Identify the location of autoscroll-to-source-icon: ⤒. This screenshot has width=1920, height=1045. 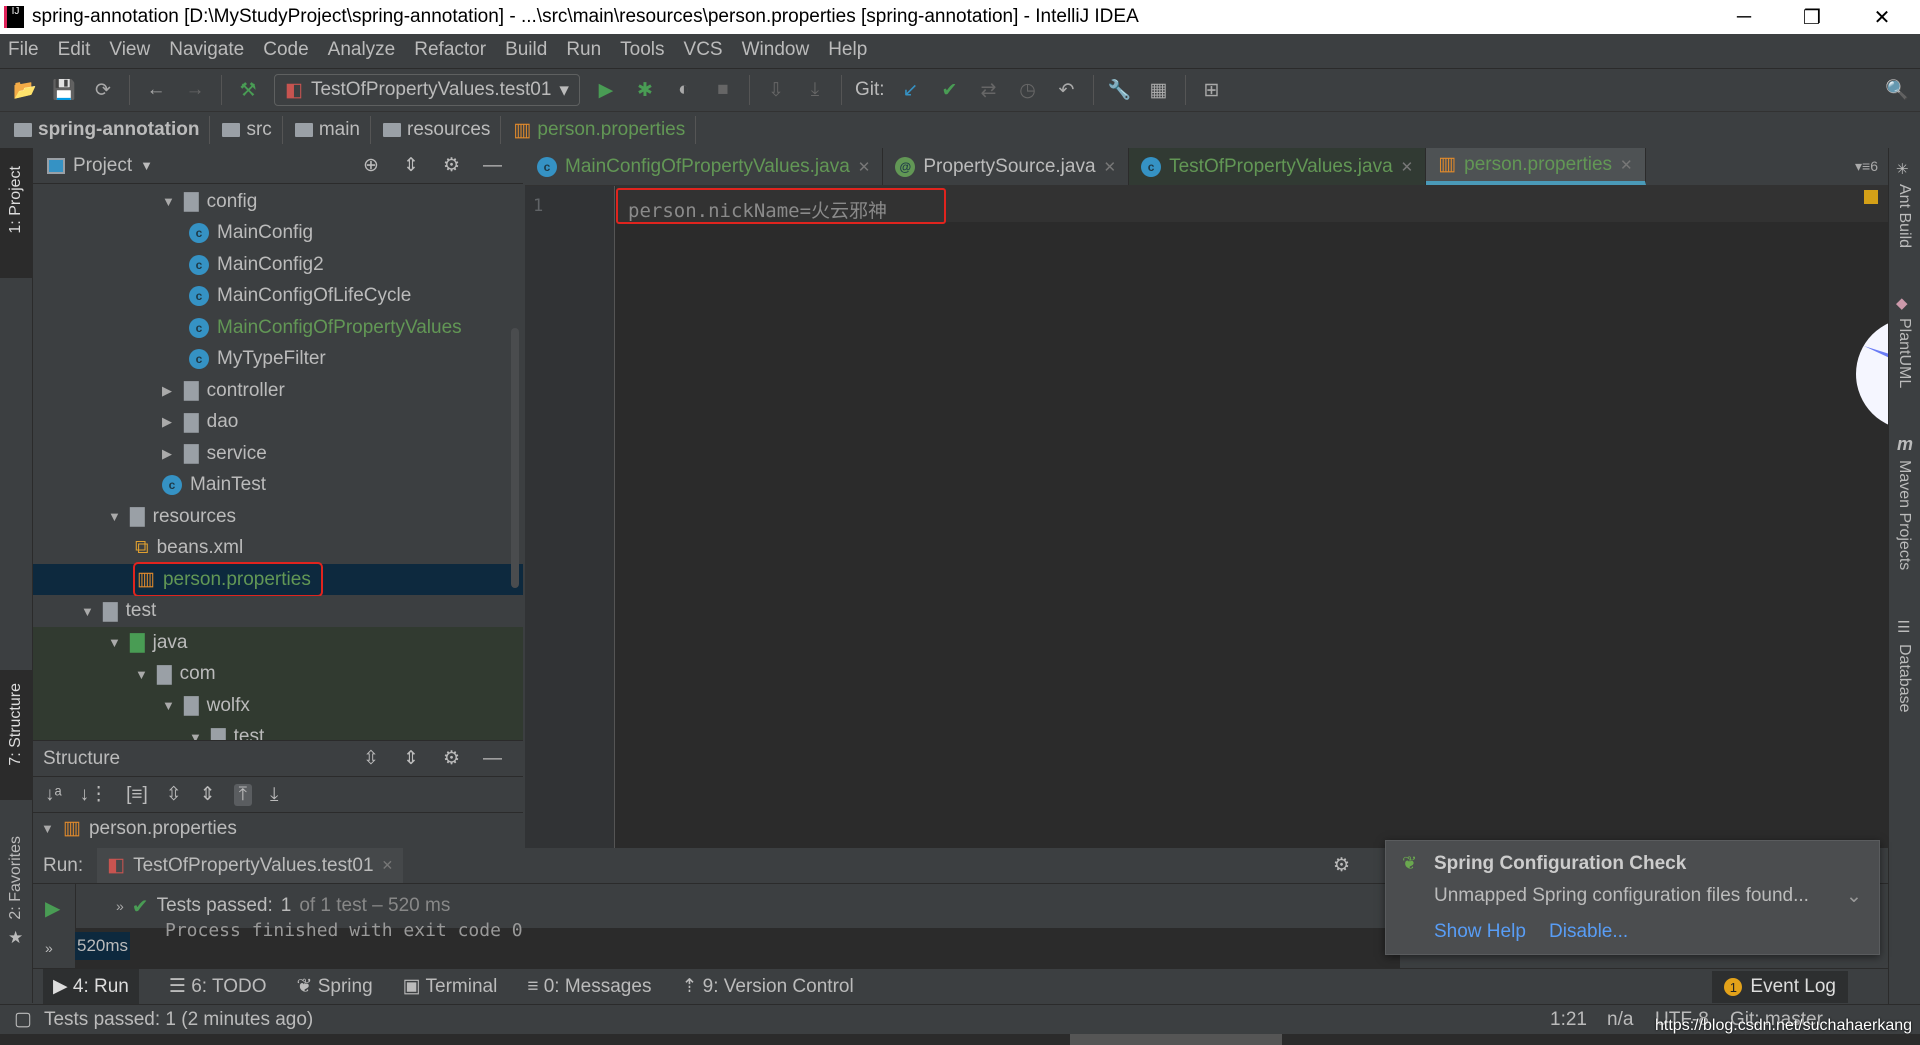
(242, 794).